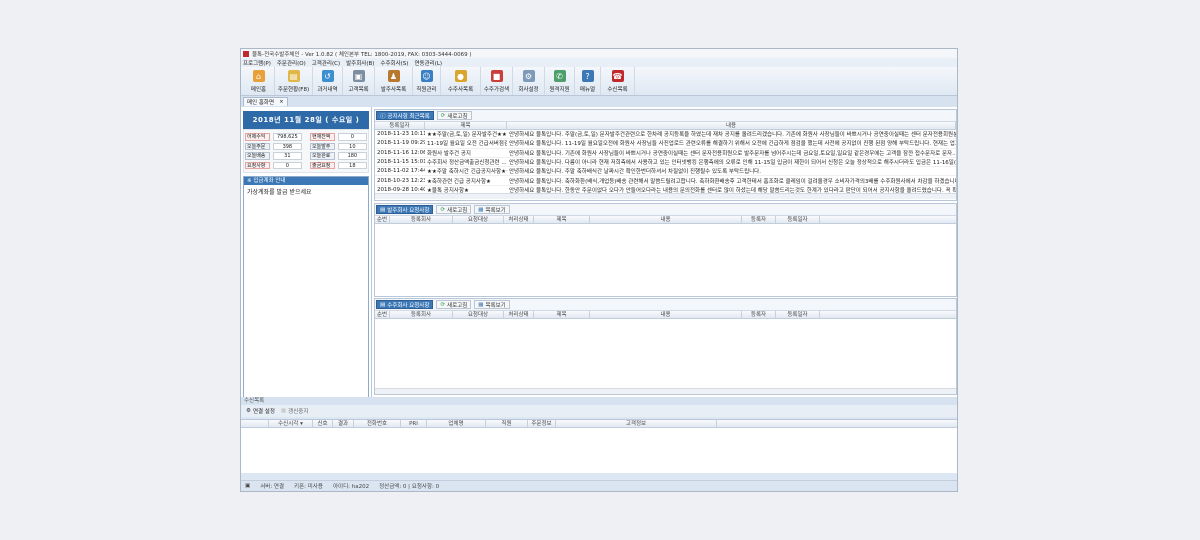  Describe the element at coordinates (481, 209) in the screenshot. I see `list-icon: ▦` at that location.